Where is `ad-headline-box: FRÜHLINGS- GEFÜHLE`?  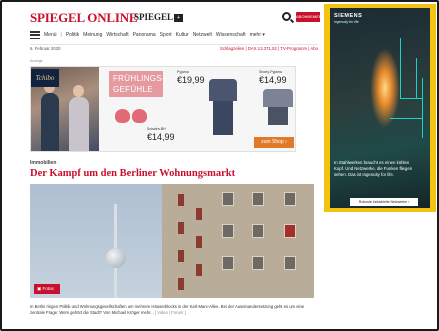 ad-headline-box: FRÜHLINGS- GEFÜHLE is located at coordinates (137, 84).